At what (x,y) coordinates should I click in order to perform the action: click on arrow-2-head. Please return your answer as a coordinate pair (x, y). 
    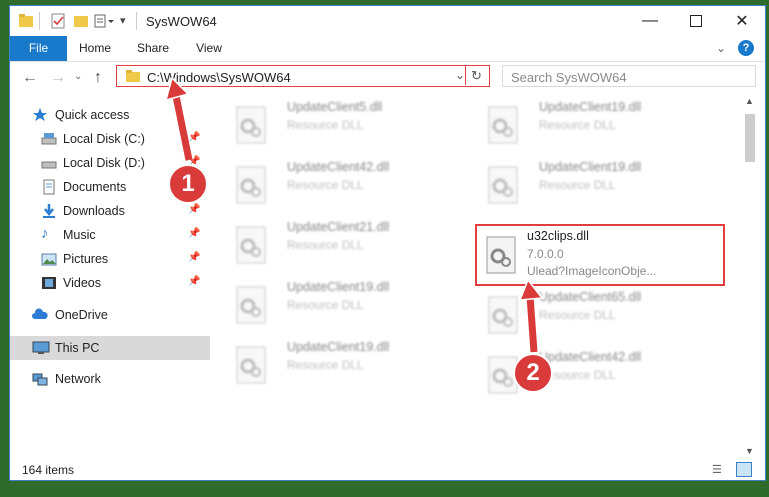
    Looking at the image, I should click on (531, 289).